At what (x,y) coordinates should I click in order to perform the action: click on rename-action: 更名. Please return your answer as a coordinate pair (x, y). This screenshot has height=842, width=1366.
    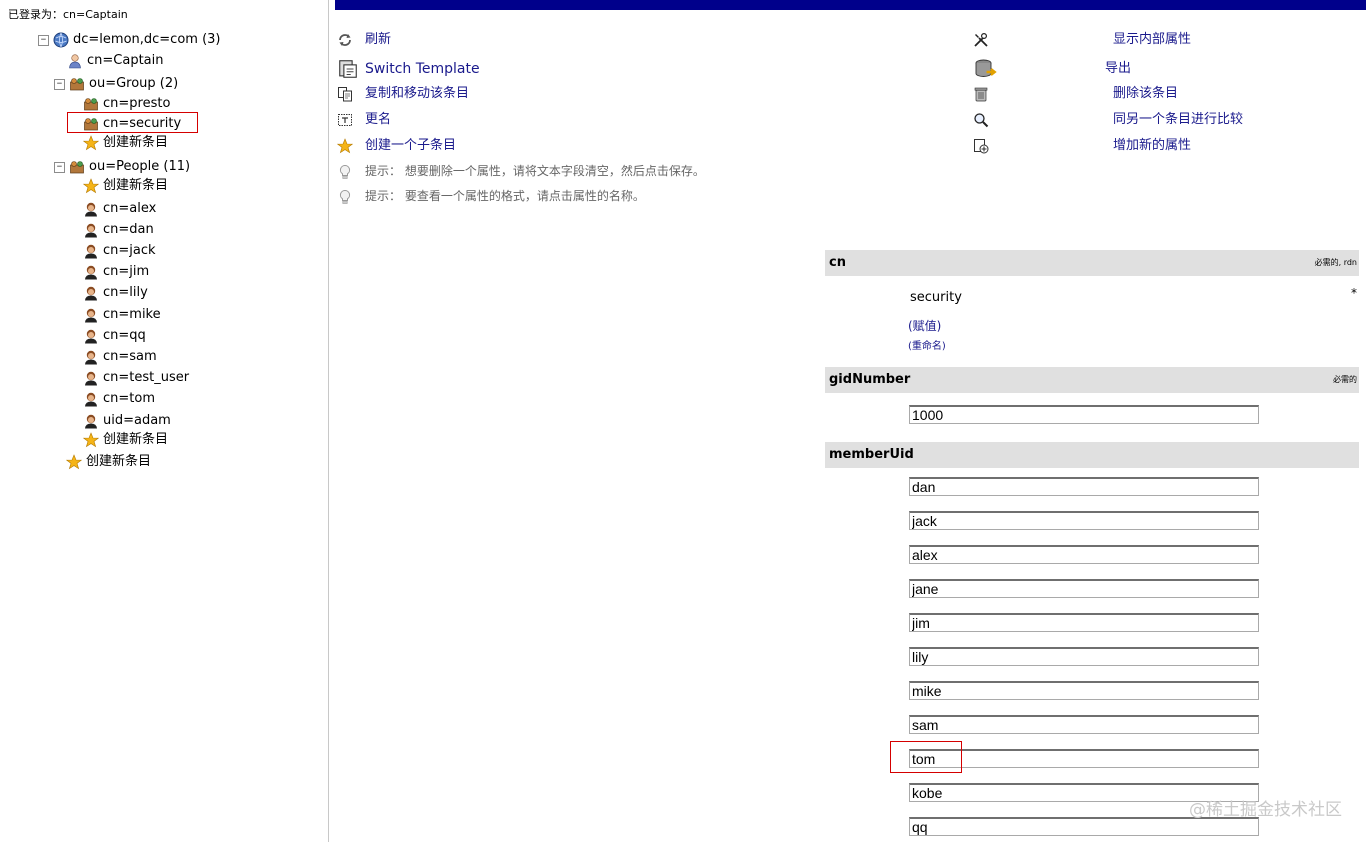
    Looking at the image, I should click on (364, 120).